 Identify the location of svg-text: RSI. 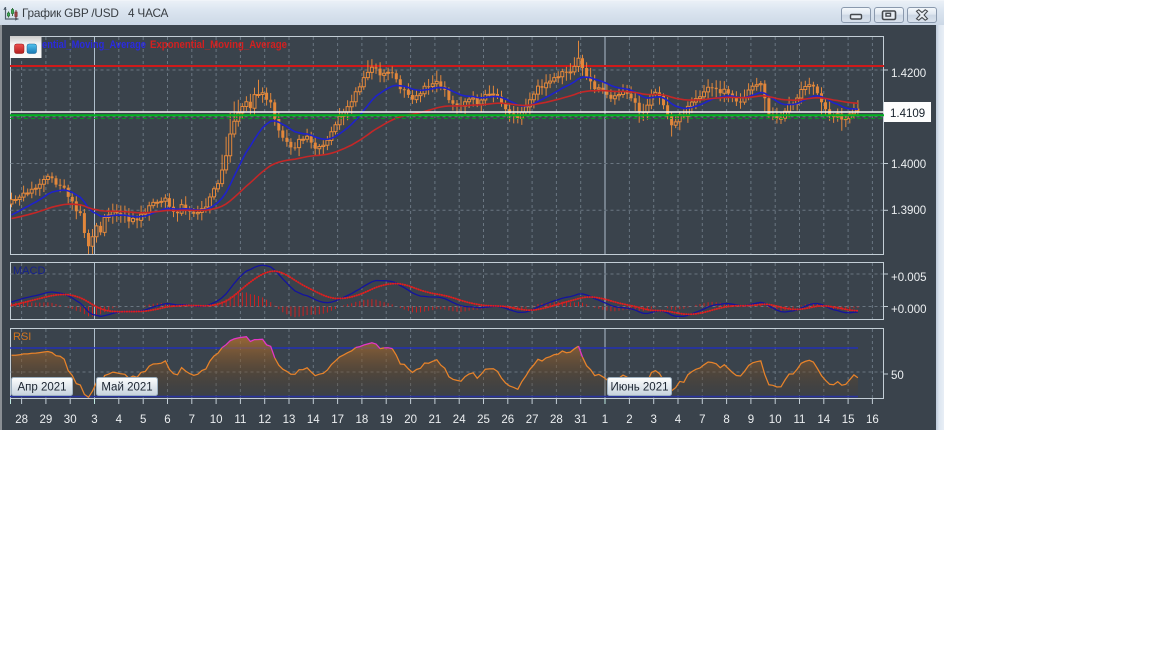
(22, 337).